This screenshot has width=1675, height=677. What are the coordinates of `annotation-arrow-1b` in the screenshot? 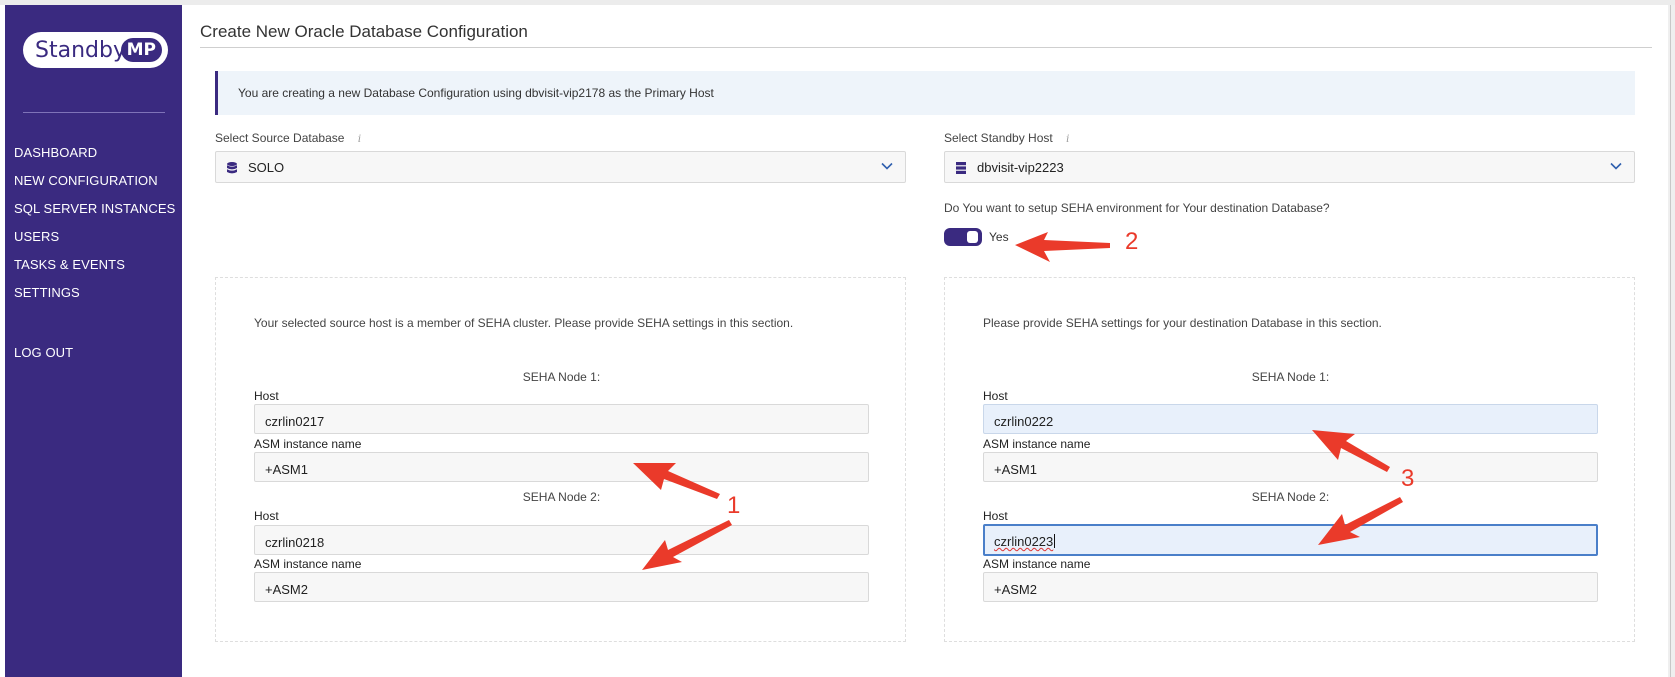 It's located at (687, 545).